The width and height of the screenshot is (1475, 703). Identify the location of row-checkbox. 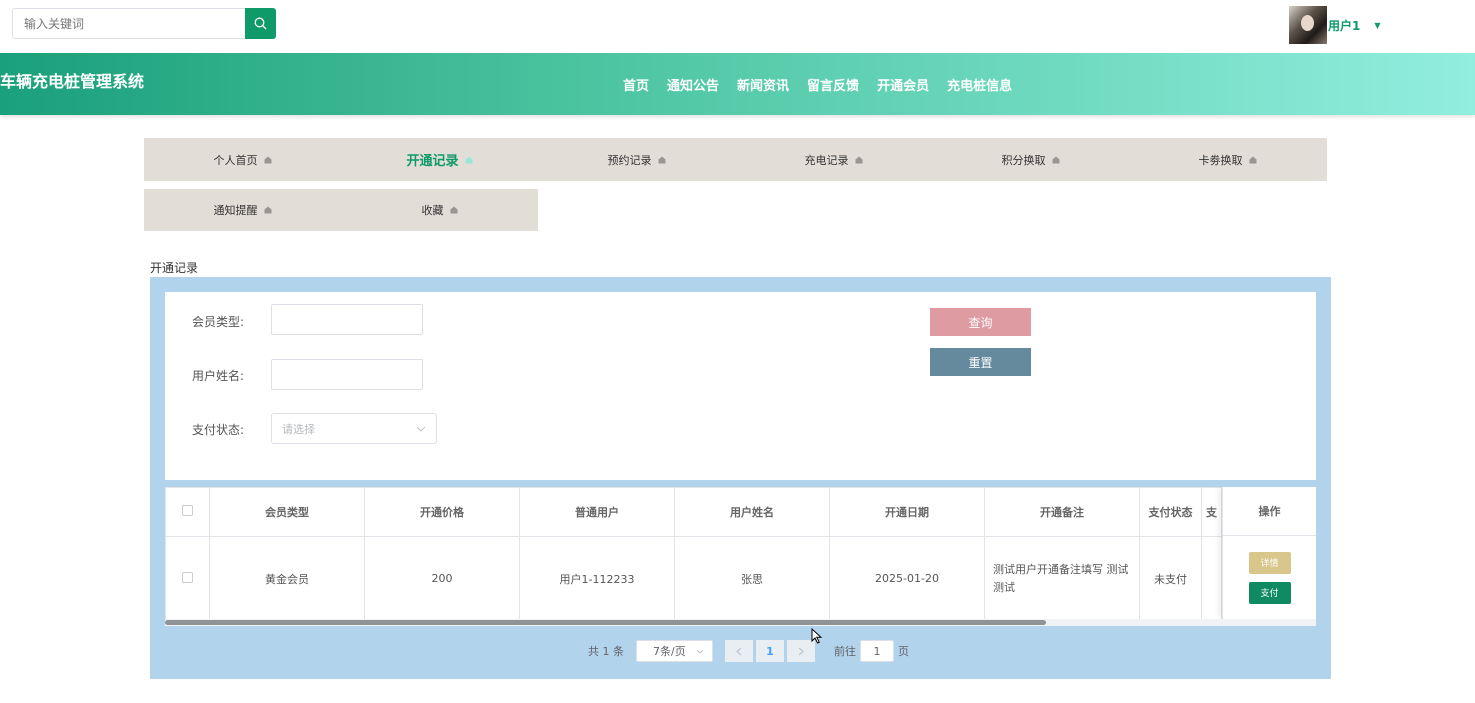
(187, 577).